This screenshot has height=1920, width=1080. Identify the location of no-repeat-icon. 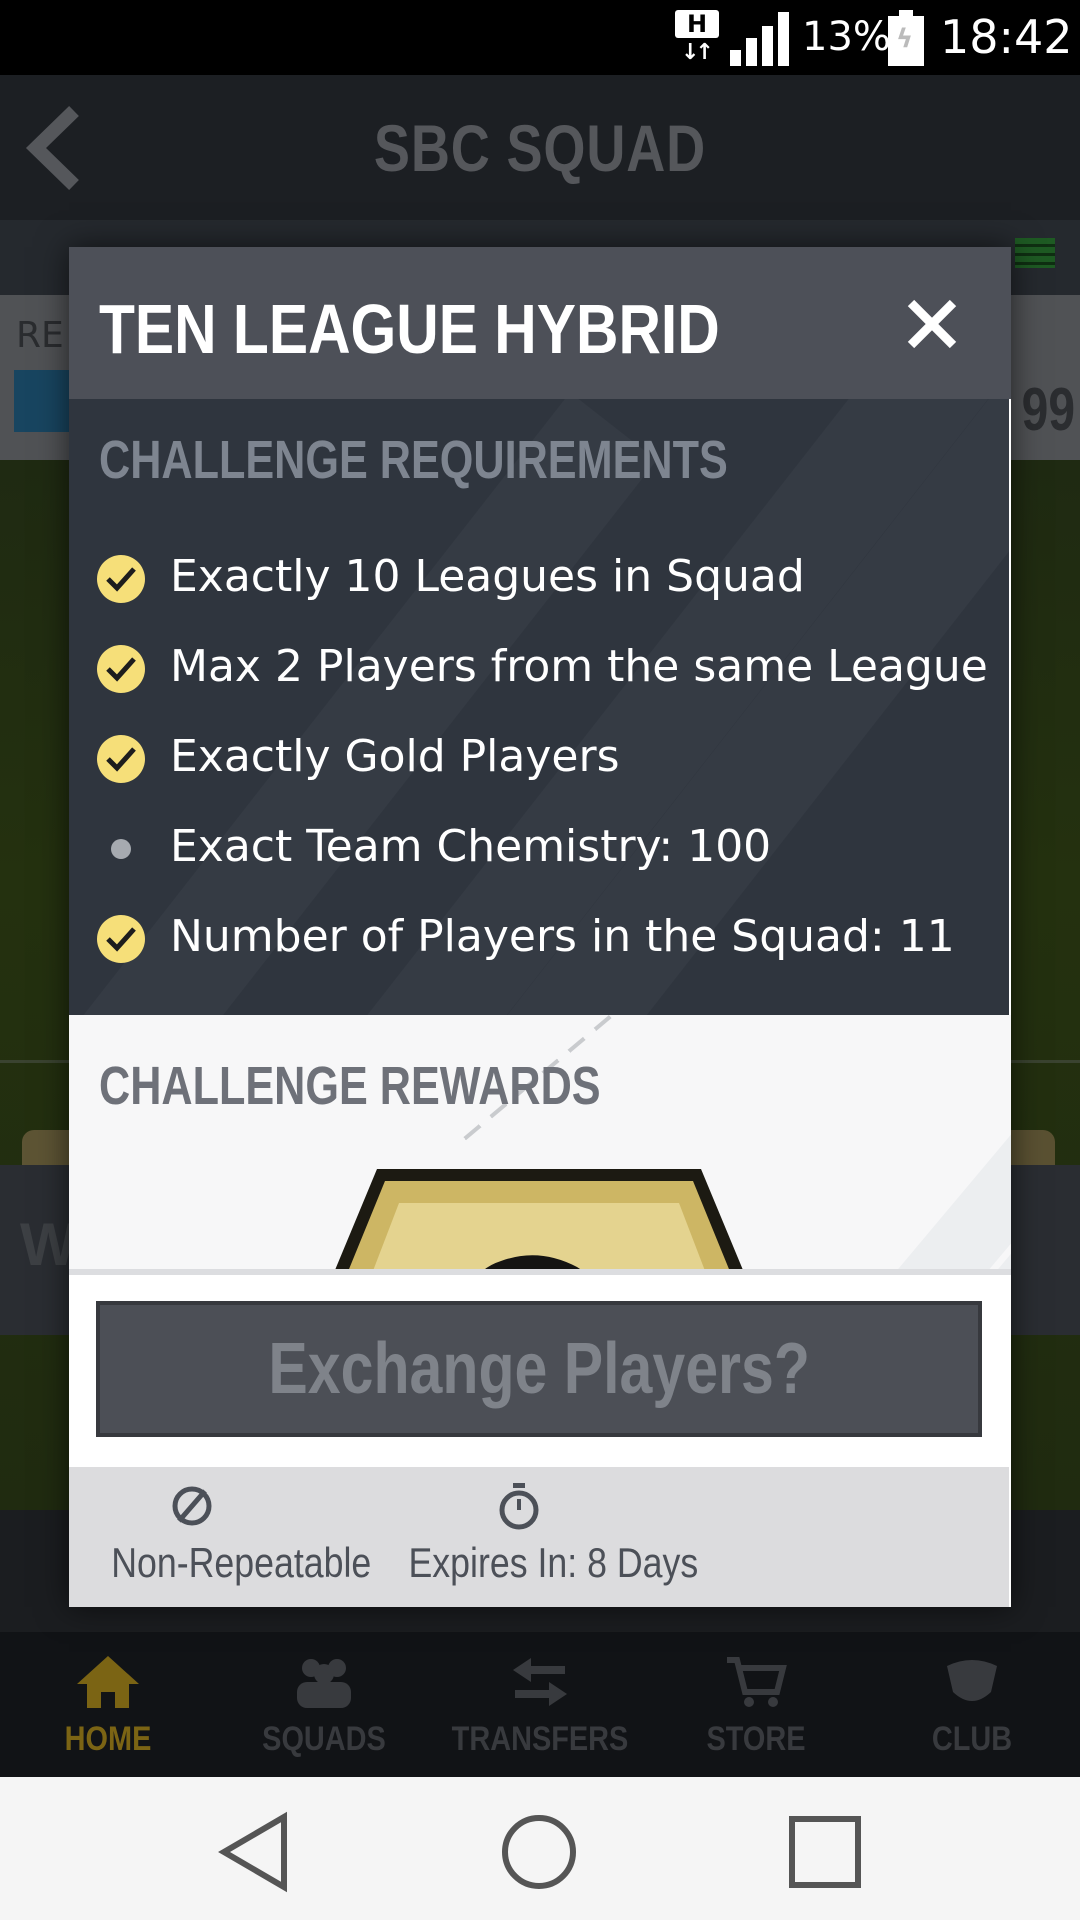
(192, 1506).